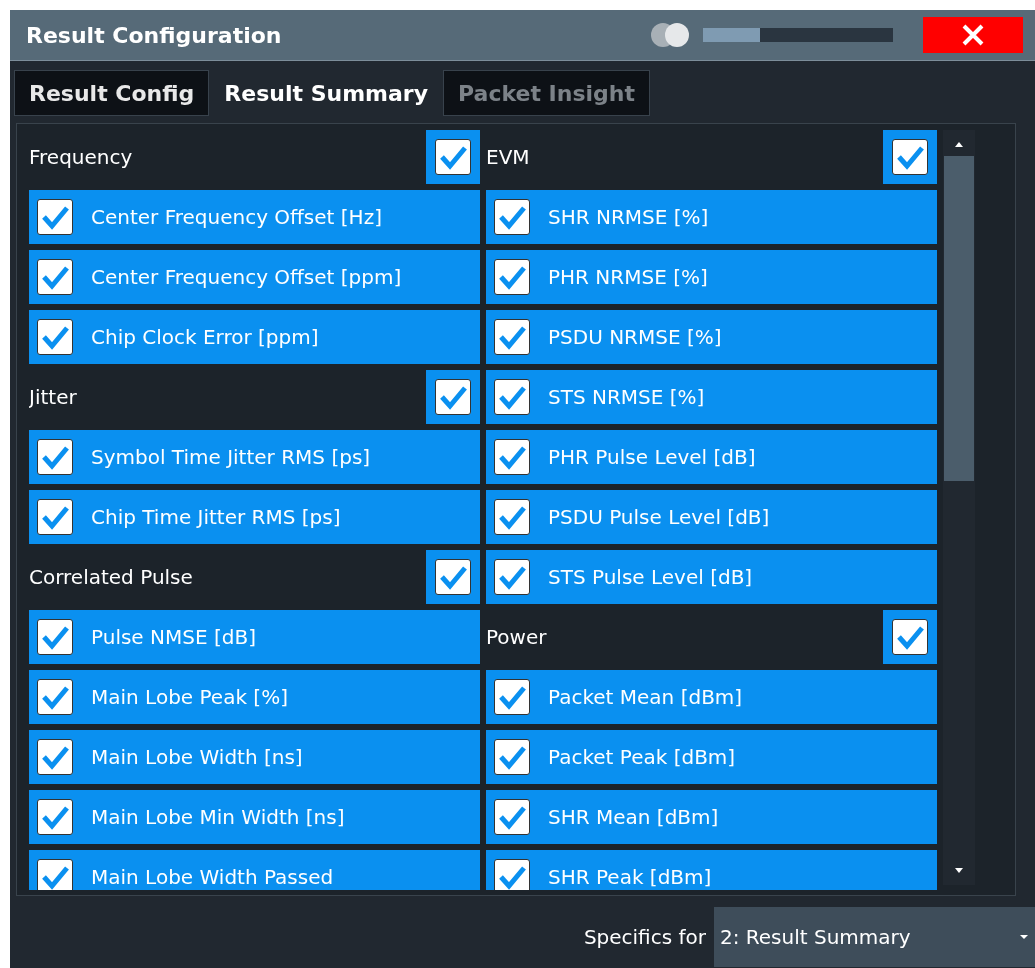 This screenshot has width=1035, height=968. What do you see at coordinates (959, 871) in the screenshot?
I see `scroll-down-icon` at bounding box center [959, 871].